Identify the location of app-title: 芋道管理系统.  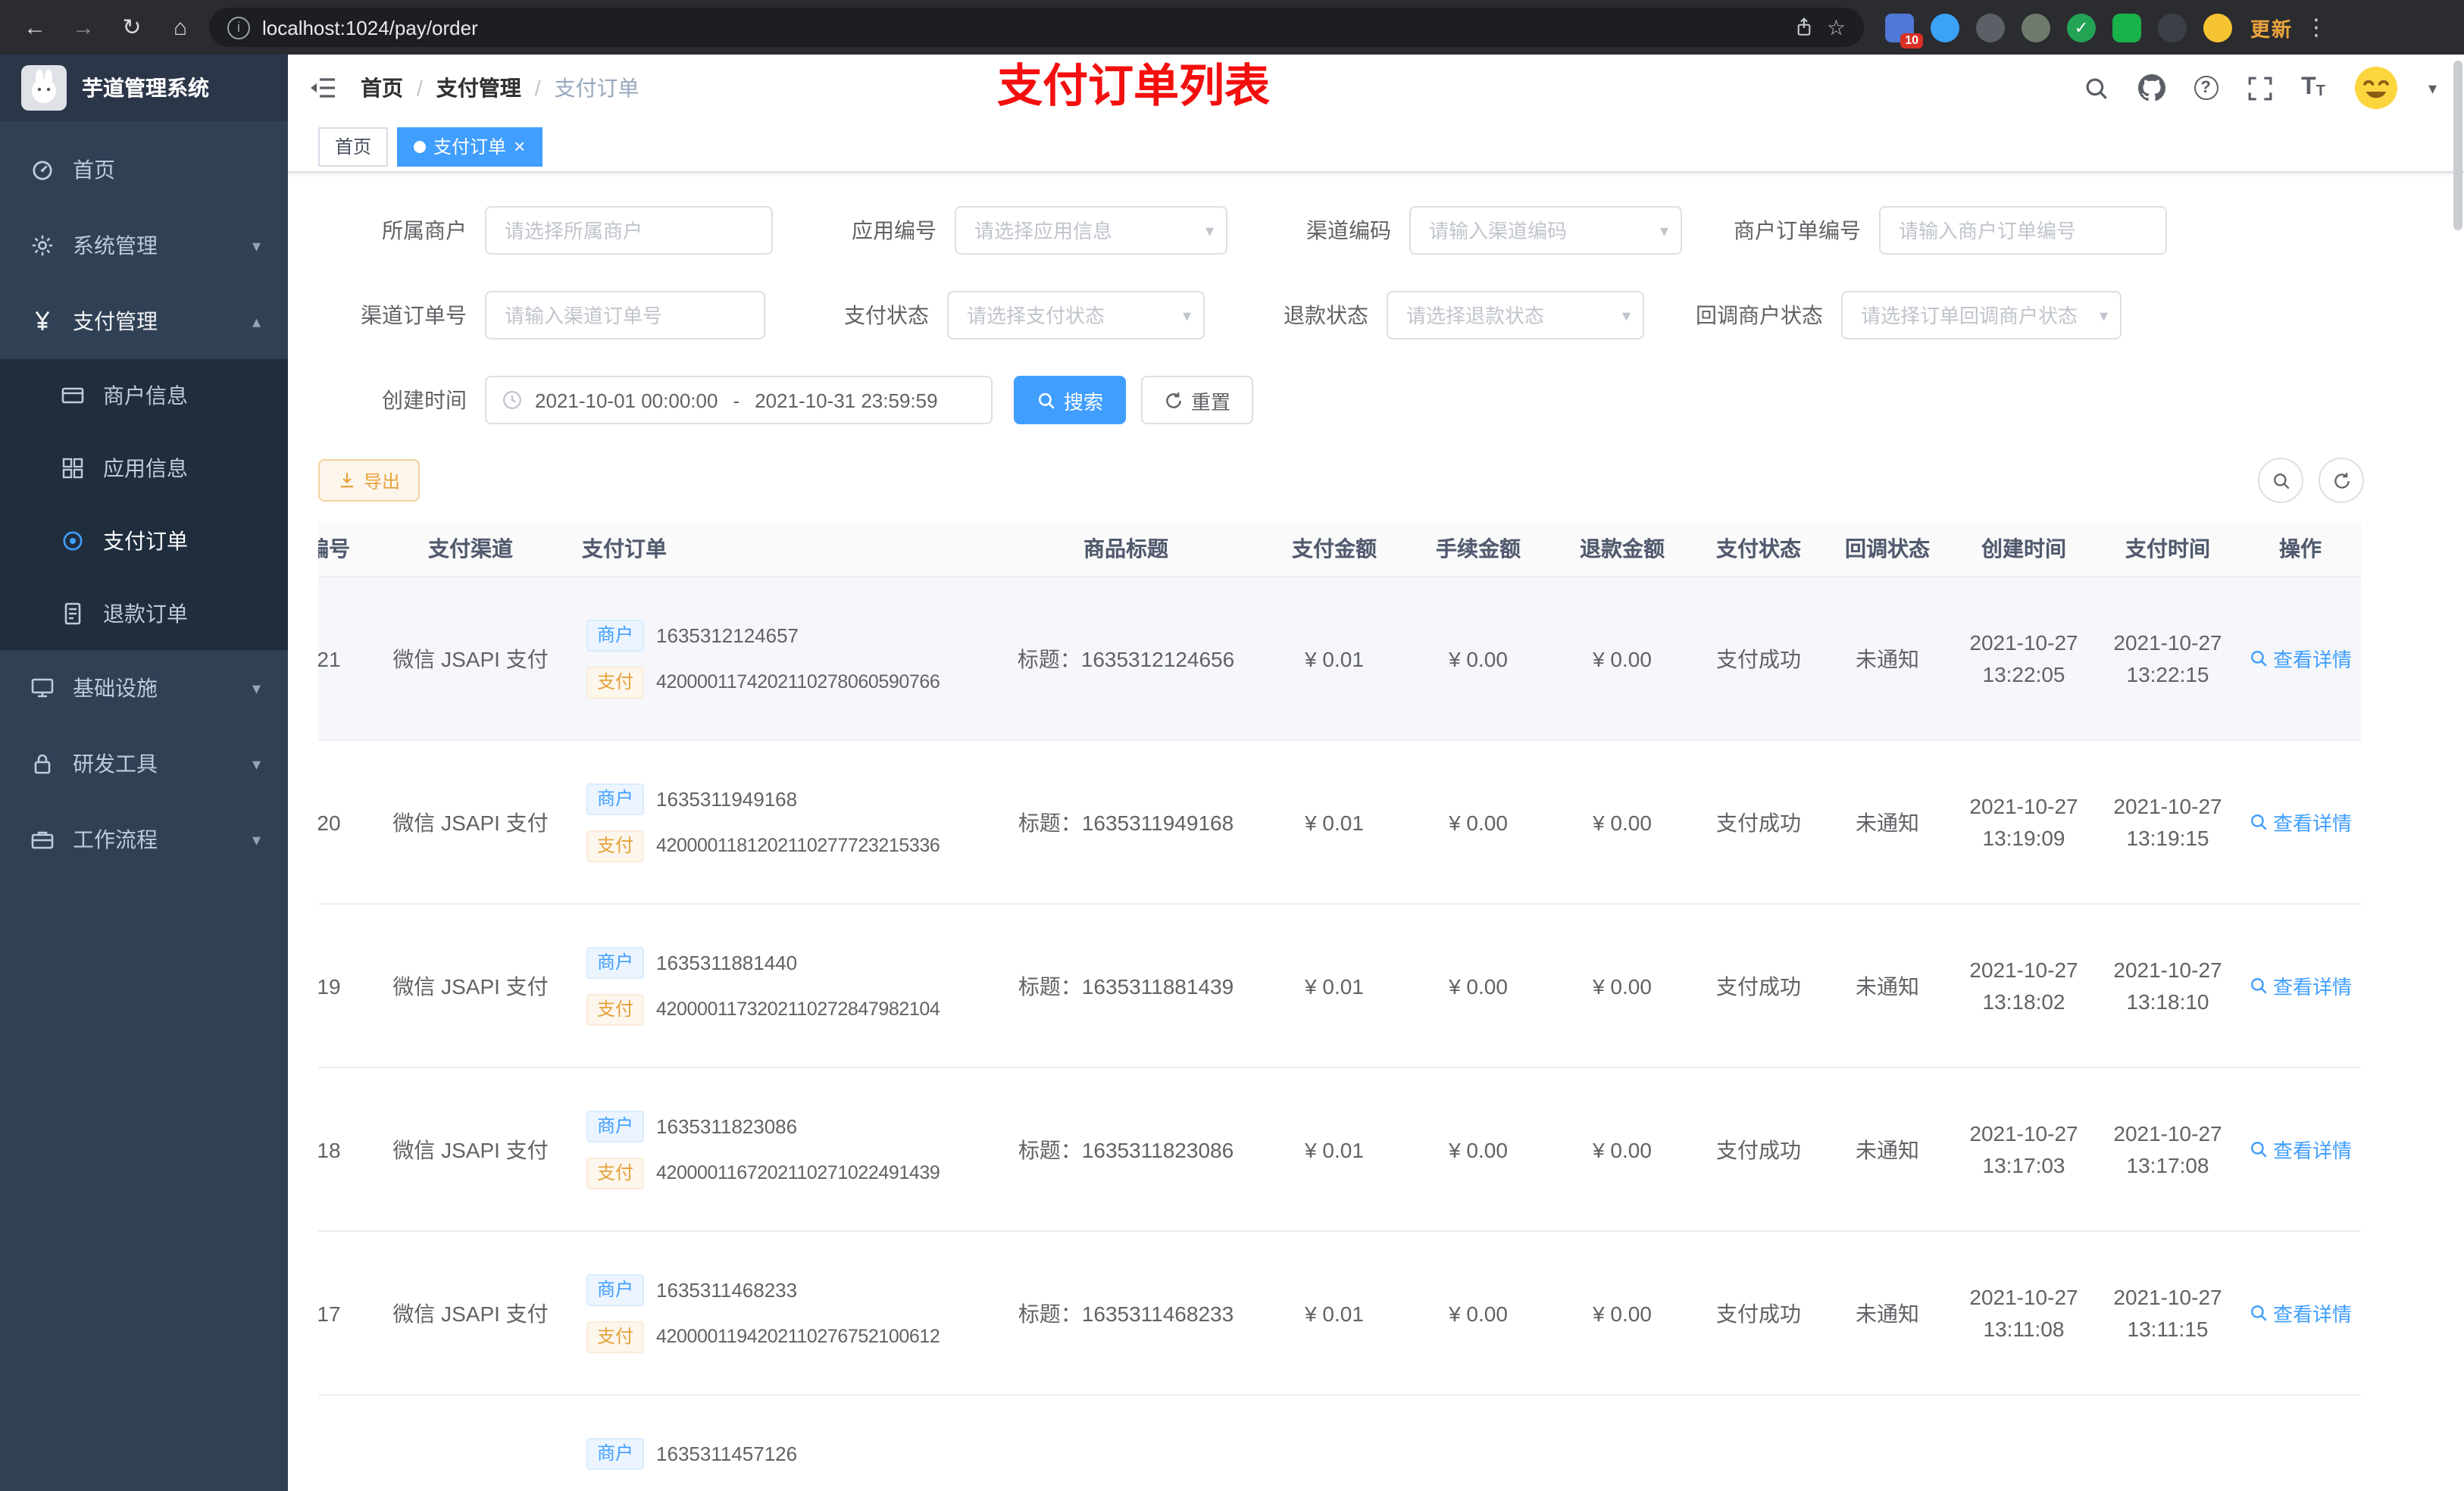
(145, 88).